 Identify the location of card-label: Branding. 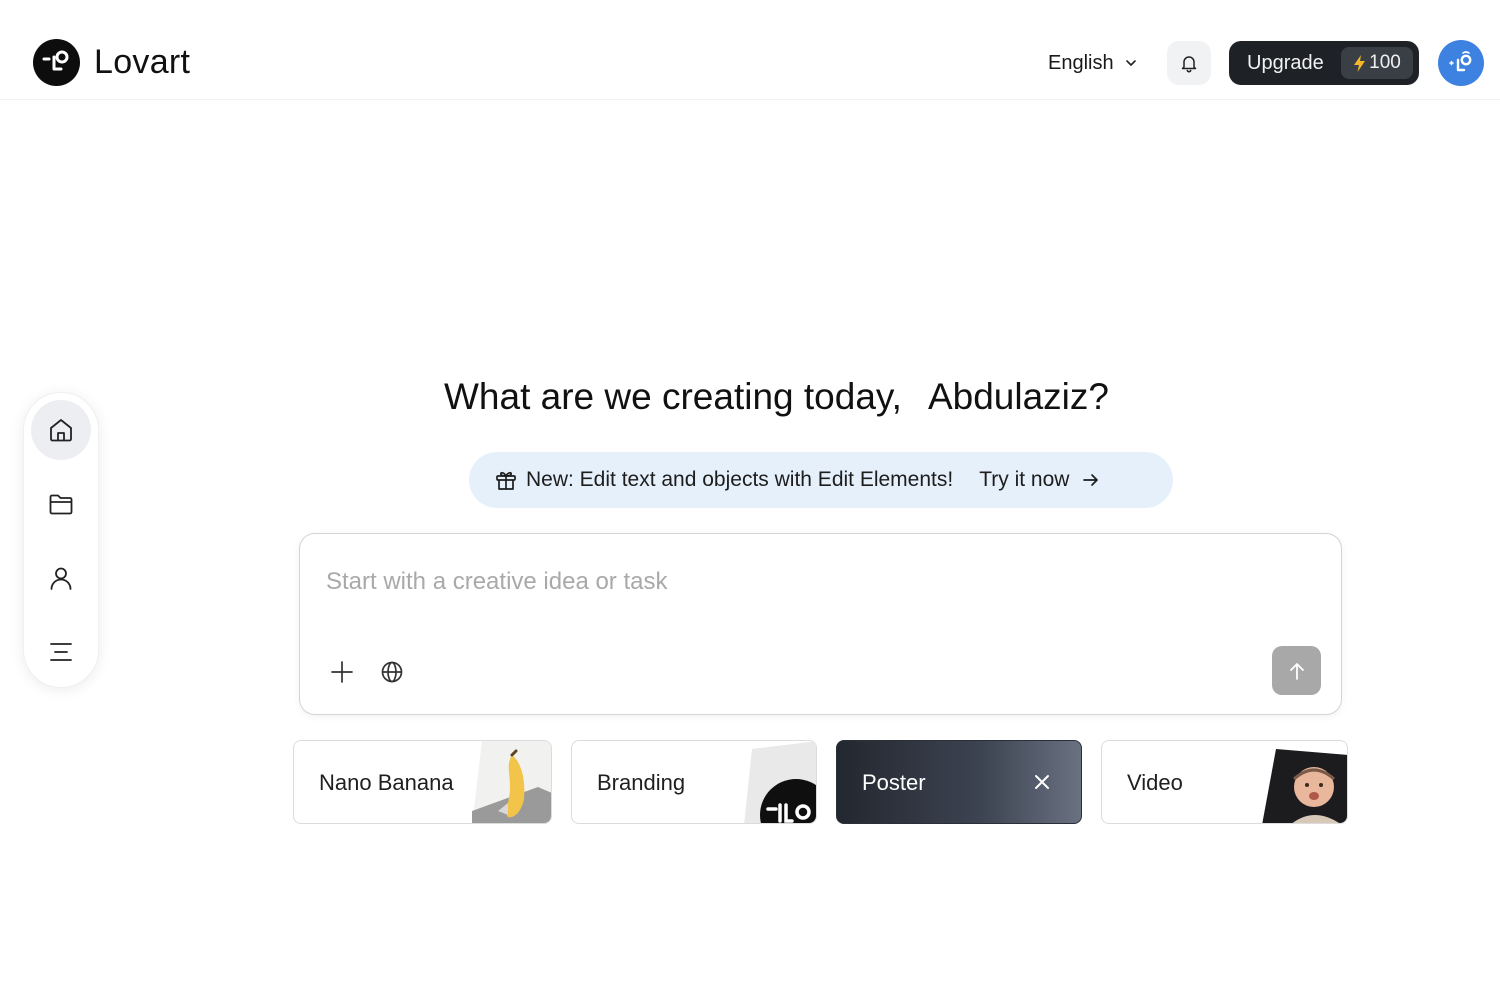
(641, 782).